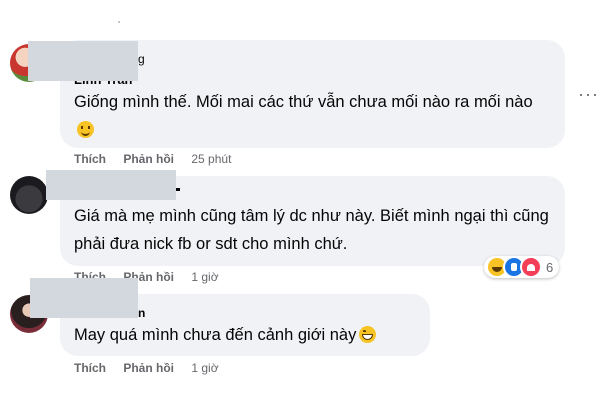 This screenshot has width=600, height=400. I want to click on comment-timestamp: 25 phút, so click(211, 159).